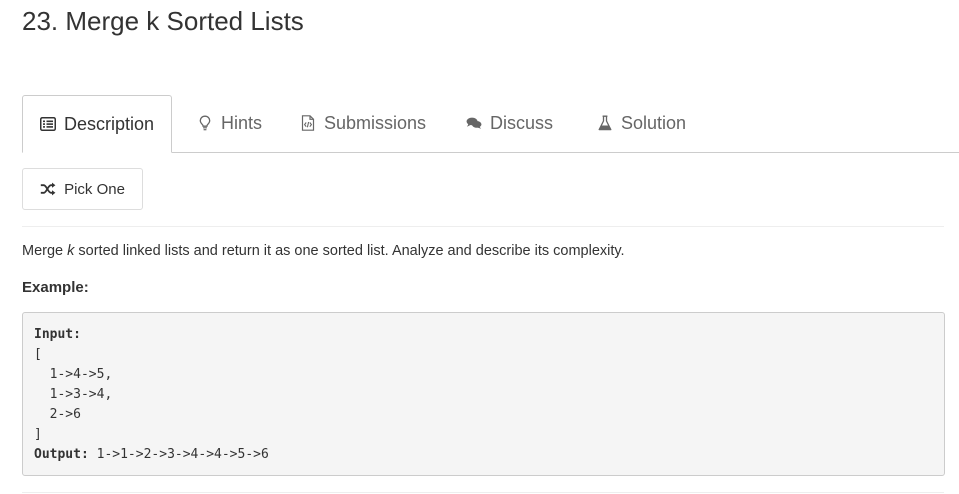  I want to click on input-label: Input:, so click(57, 334).